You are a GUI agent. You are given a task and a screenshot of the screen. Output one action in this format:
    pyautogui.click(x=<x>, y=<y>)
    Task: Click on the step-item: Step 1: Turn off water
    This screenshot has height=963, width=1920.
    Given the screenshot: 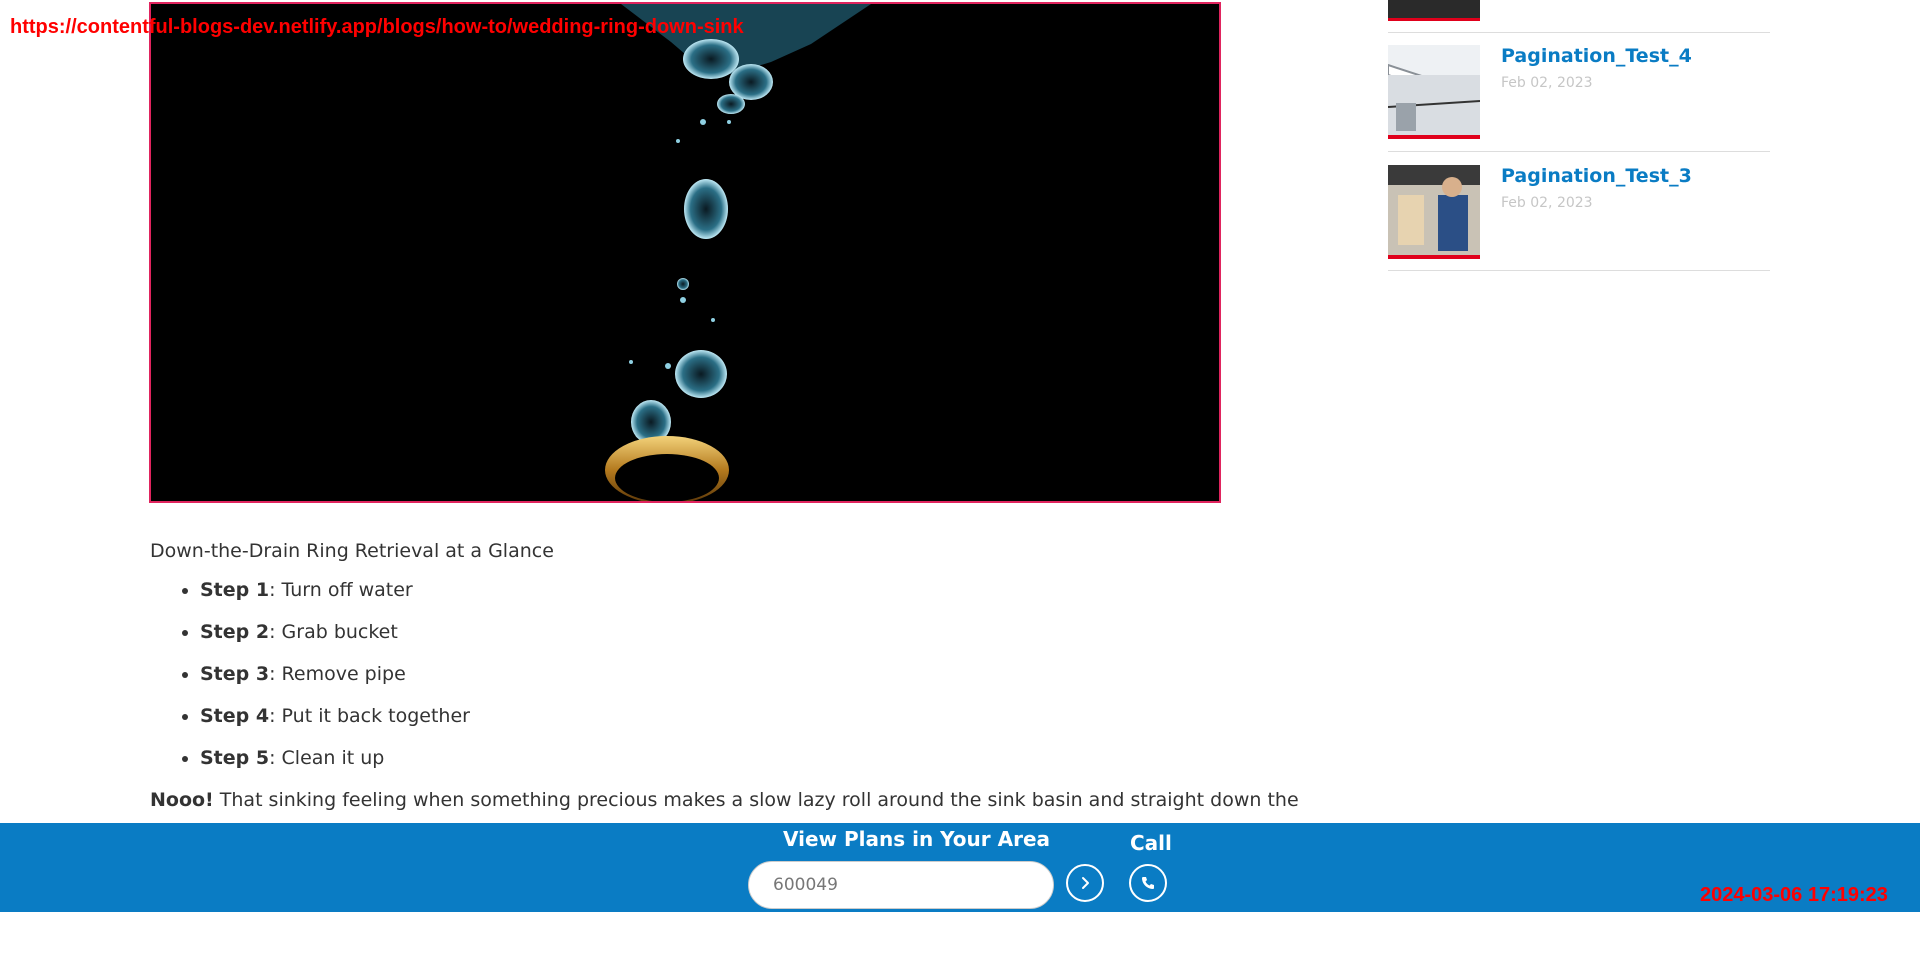 What is the action you would take?
    pyautogui.click(x=715, y=590)
    